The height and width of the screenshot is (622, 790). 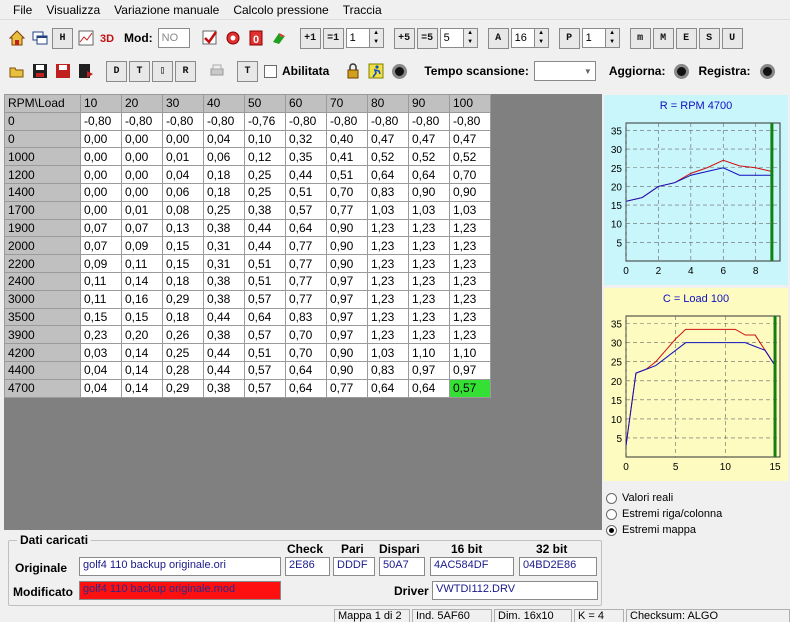 What do you see at coordinates (696, 514) in the screenshot?
I see `radio-estremi-riga-colonna: Estremi riga/colonna` at bounding box center [696, 514].